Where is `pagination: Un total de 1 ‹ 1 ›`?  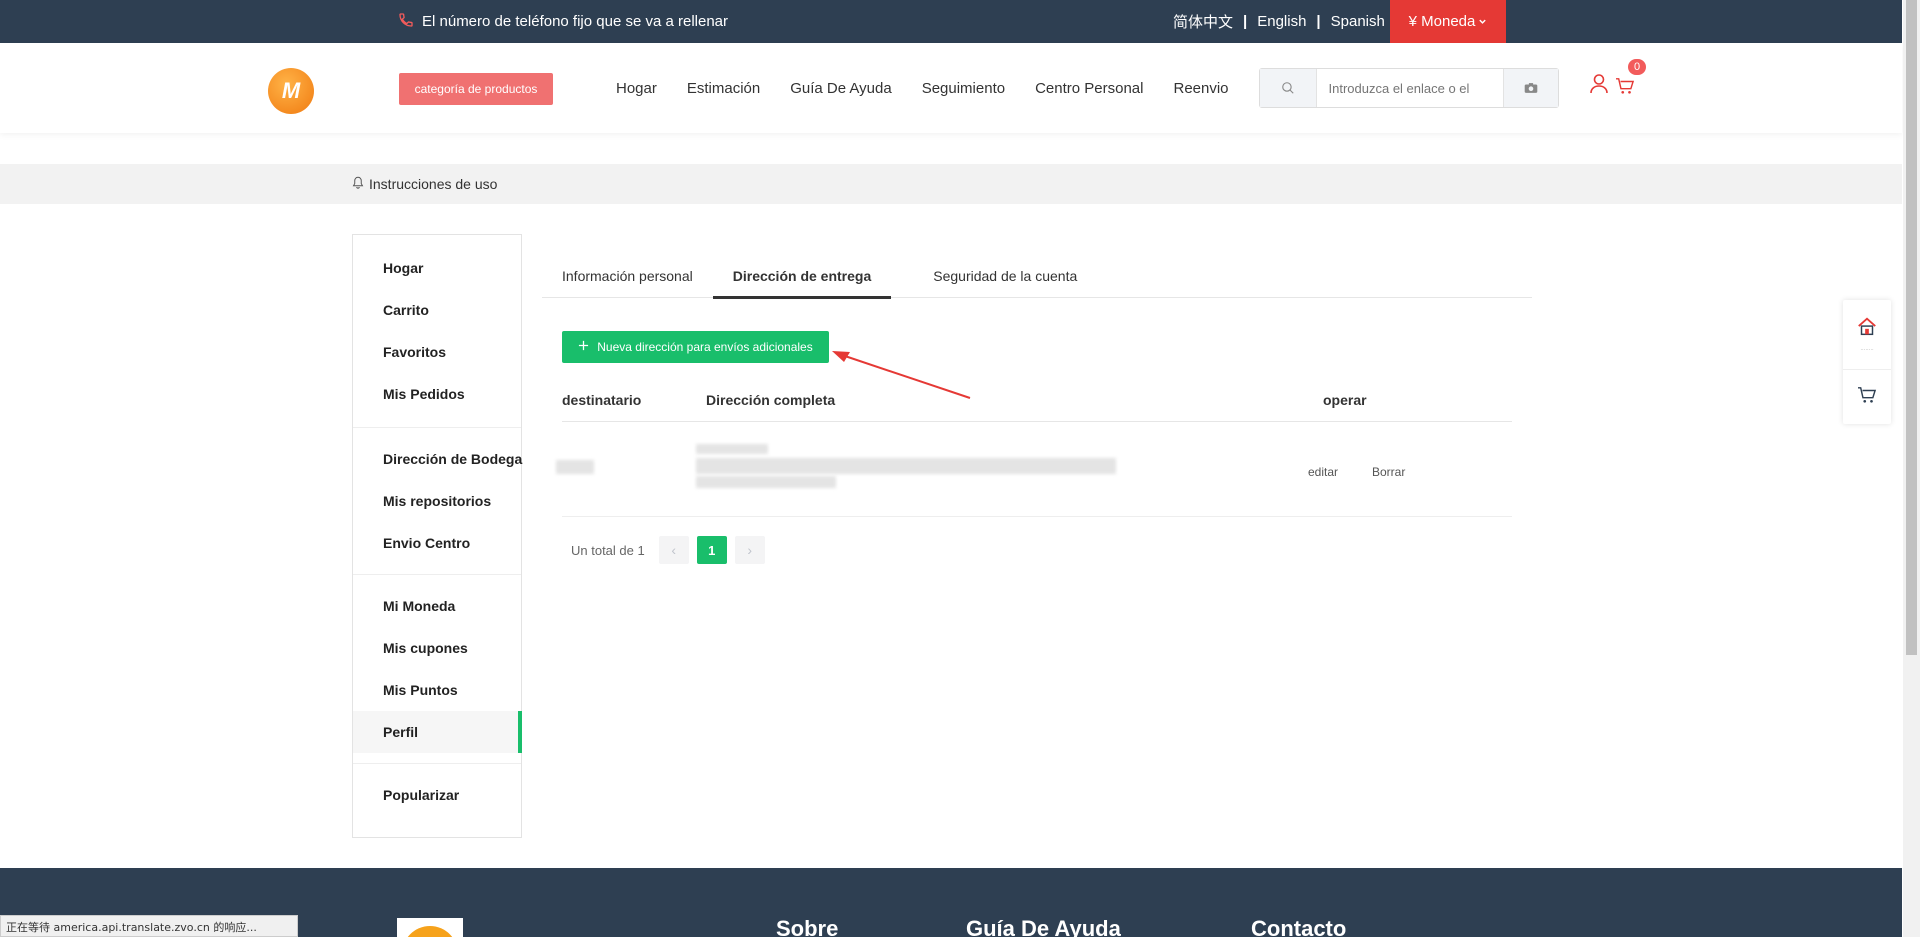 pagination: Un total de 1 ‹ 1 › is located at coordinates (668, 550).